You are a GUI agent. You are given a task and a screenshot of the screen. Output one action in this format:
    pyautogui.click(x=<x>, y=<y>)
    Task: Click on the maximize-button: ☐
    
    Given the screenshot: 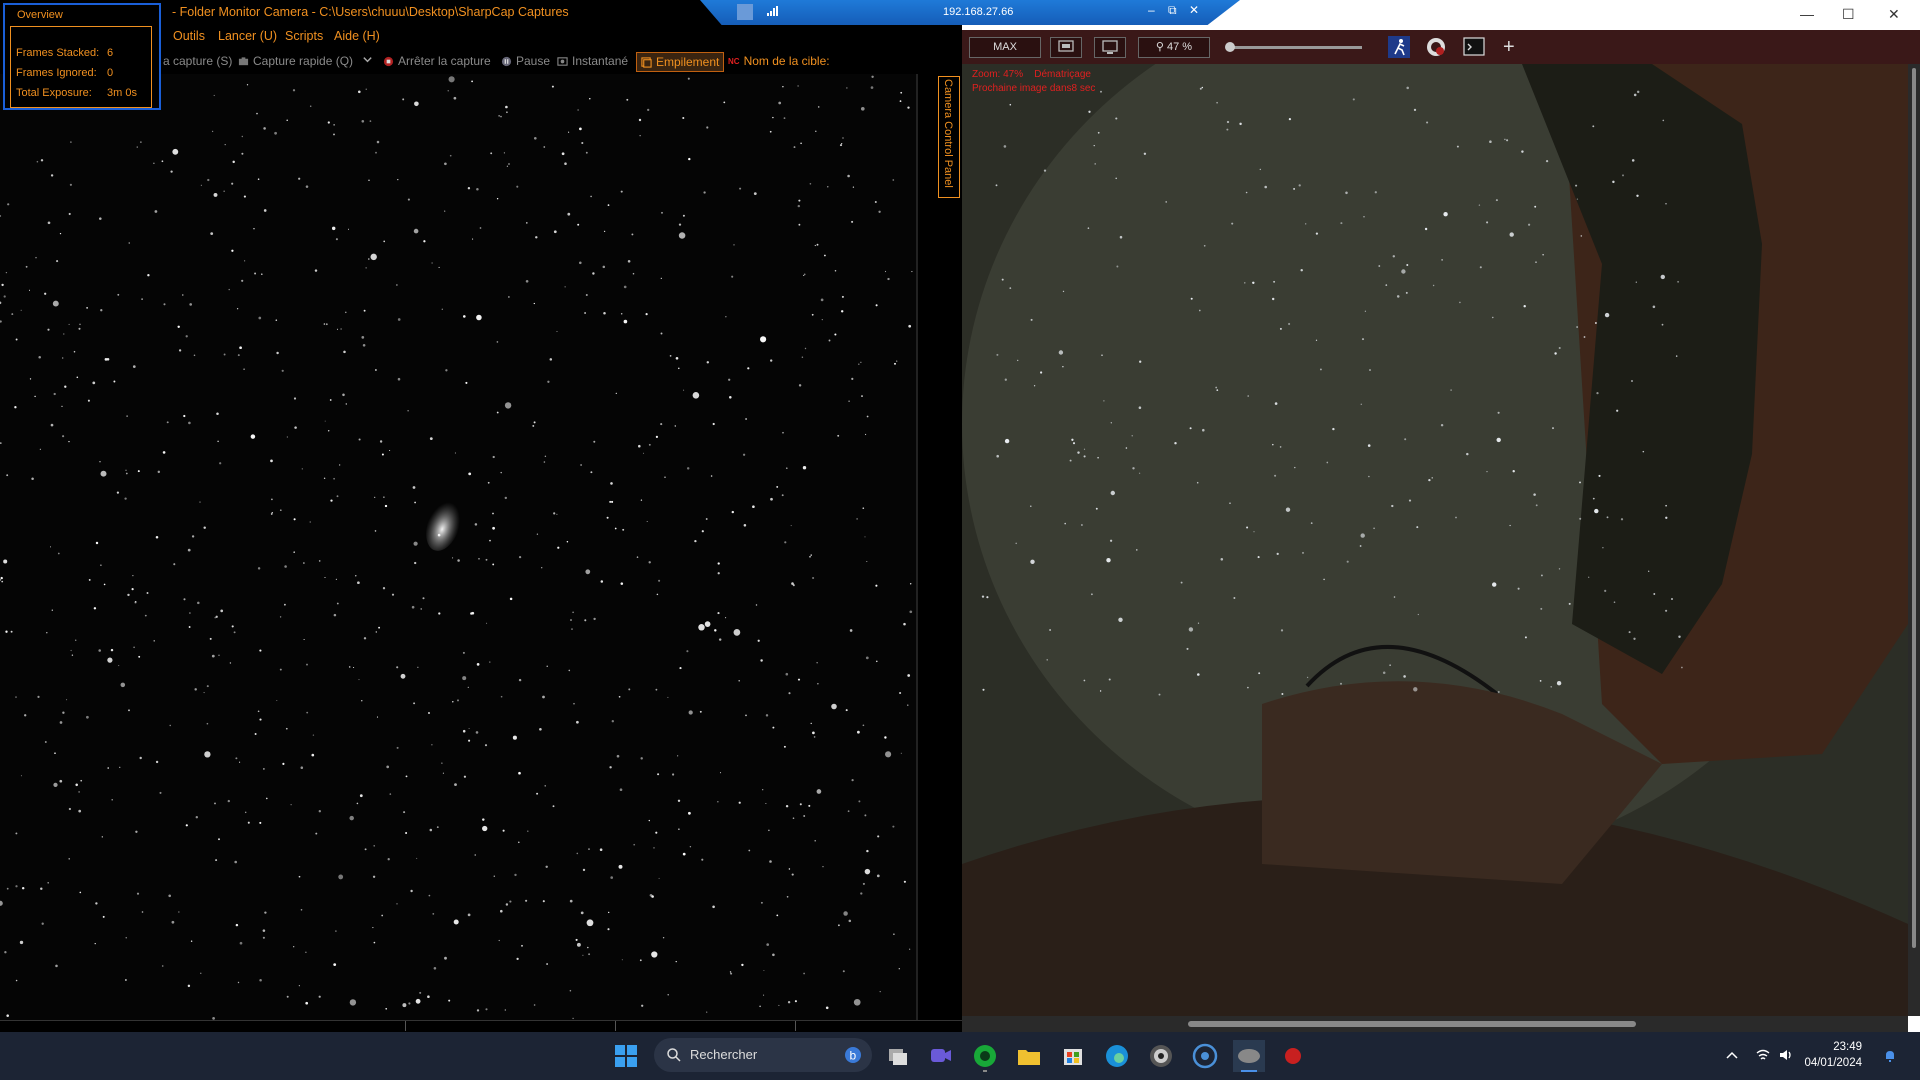 What is the action you would take?
    pyautogui.click(x=1848, y=14)
    